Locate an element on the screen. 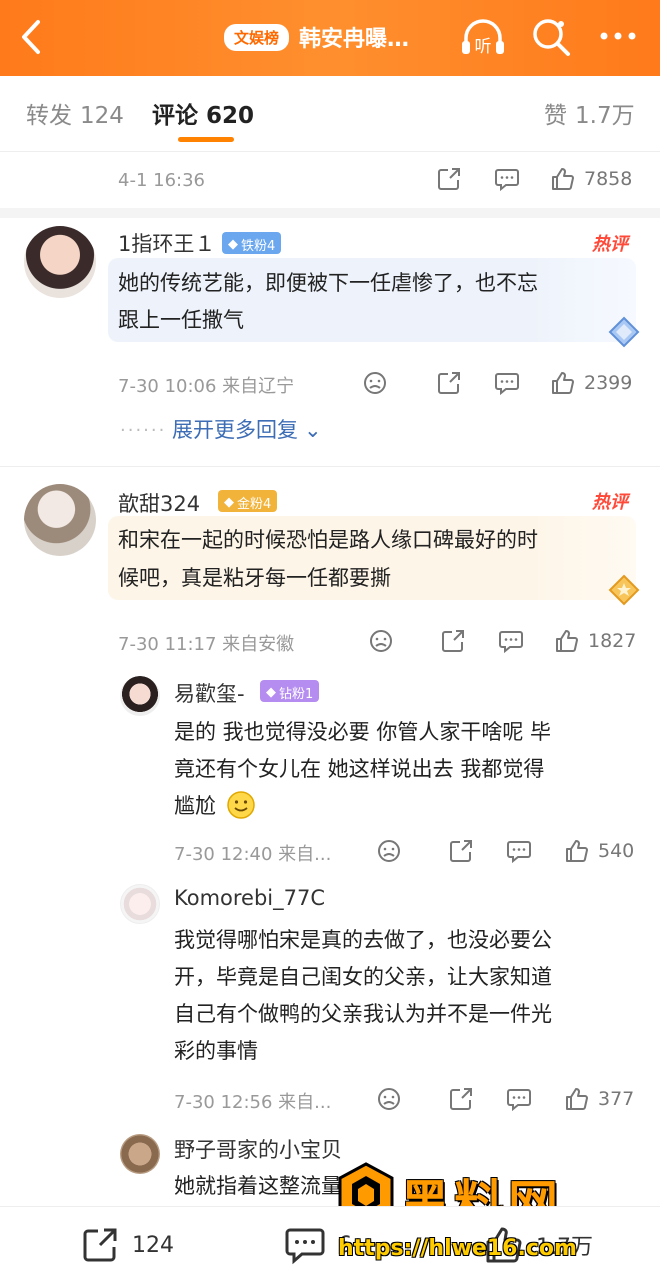 This screenshot has width=660, height=1280. comment-text-line: 她的传统艺能，即便被下一任虐惨了，也不忘 is located at coordinates (328, 283).